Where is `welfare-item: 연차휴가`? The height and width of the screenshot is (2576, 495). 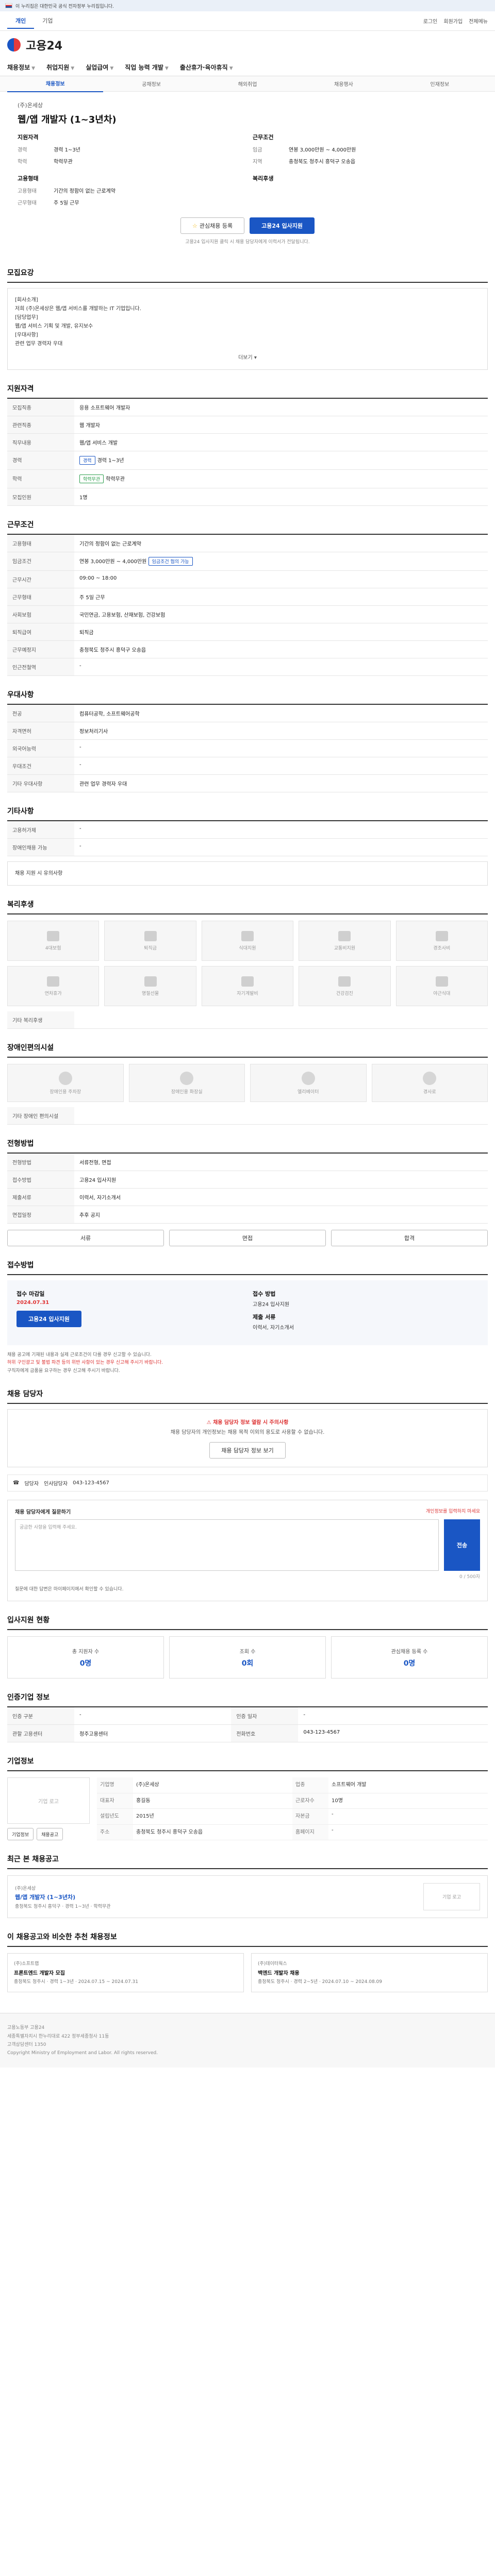 welfare-item: 연차휴가 is located at coordinates (54, 986).